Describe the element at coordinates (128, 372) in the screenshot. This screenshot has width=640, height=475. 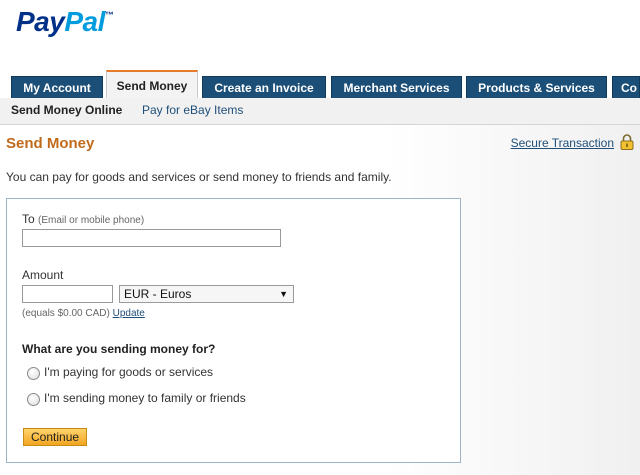
I see `option-goods-services: I'm paying for goods or services` at that location.